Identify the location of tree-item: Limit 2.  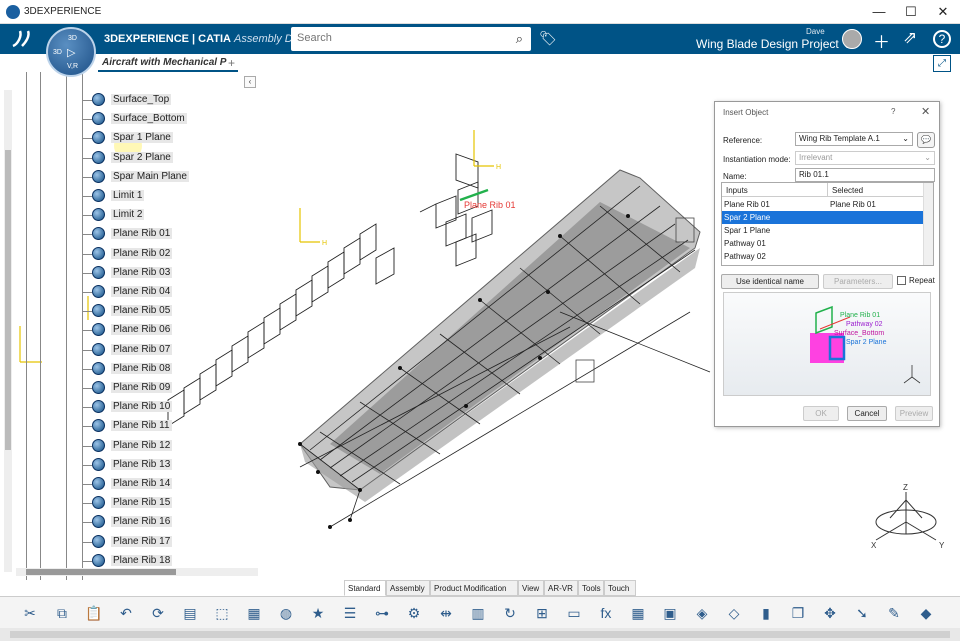
(169, 216).